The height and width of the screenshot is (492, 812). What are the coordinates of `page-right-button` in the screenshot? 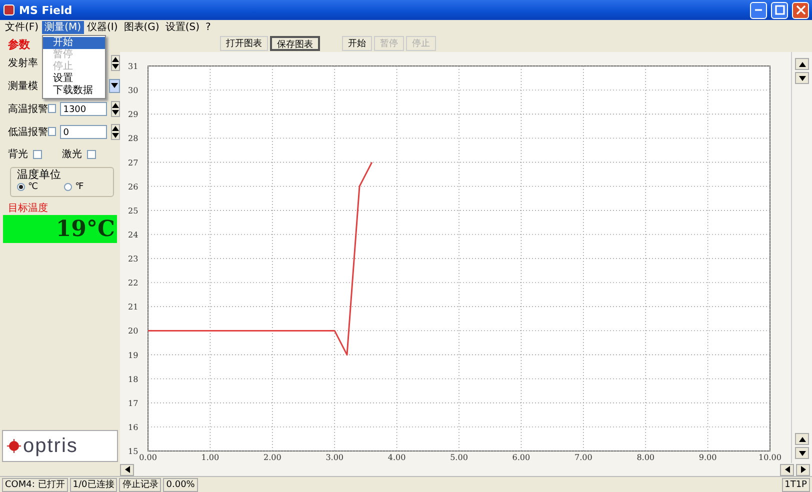 It's located at (803, 470).